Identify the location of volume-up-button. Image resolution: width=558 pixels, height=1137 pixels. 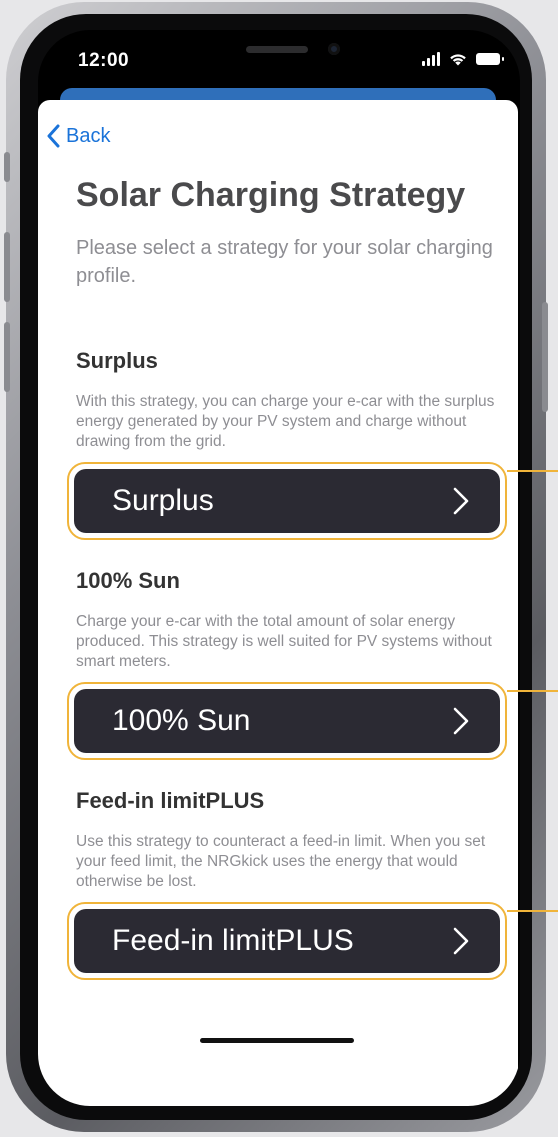
(7, 267).